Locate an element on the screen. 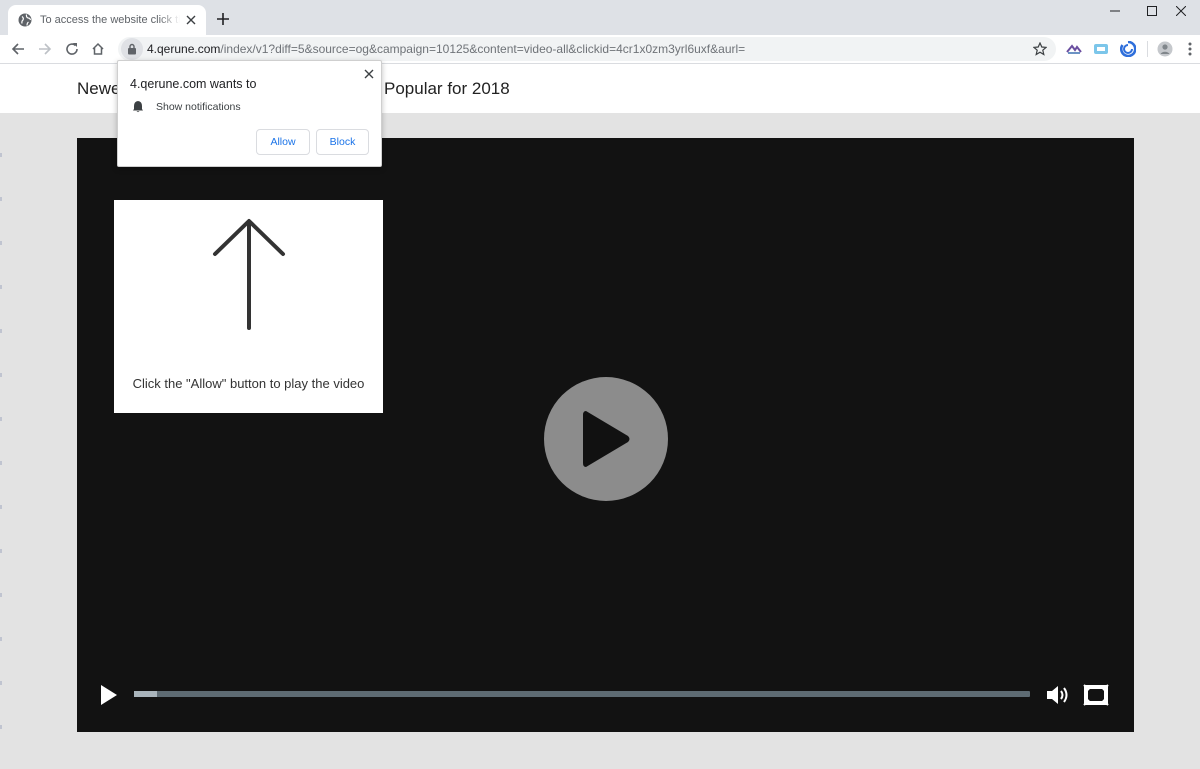 The width and height of the screenshot is (1200, 769). globe-icon is located at coordinates (25, 20).